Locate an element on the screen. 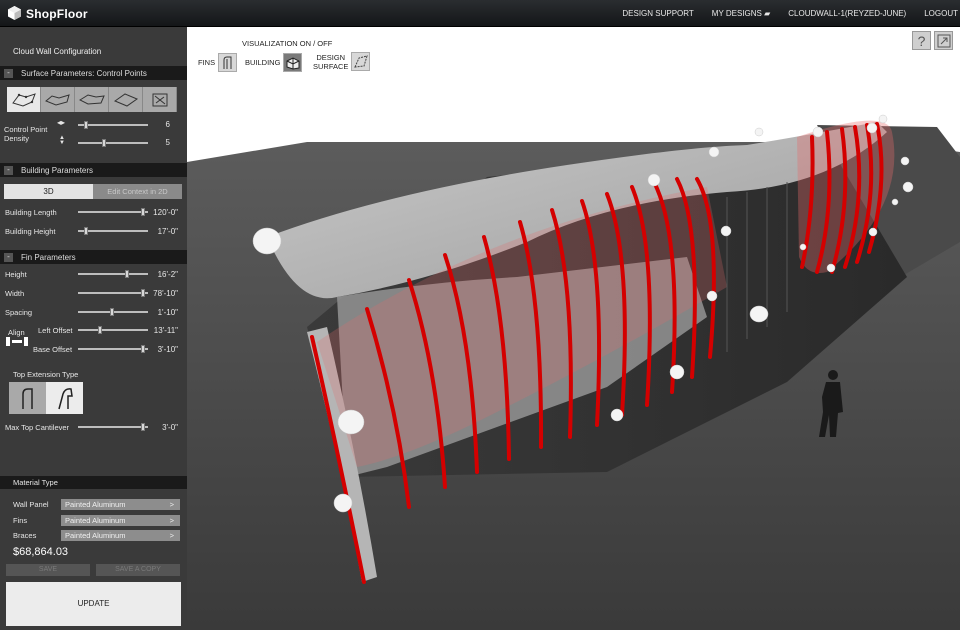 The height and width of the screenshot is (630, 960). section-fin-parameters: - Fin Parameters is located at coordinates (93, 257).